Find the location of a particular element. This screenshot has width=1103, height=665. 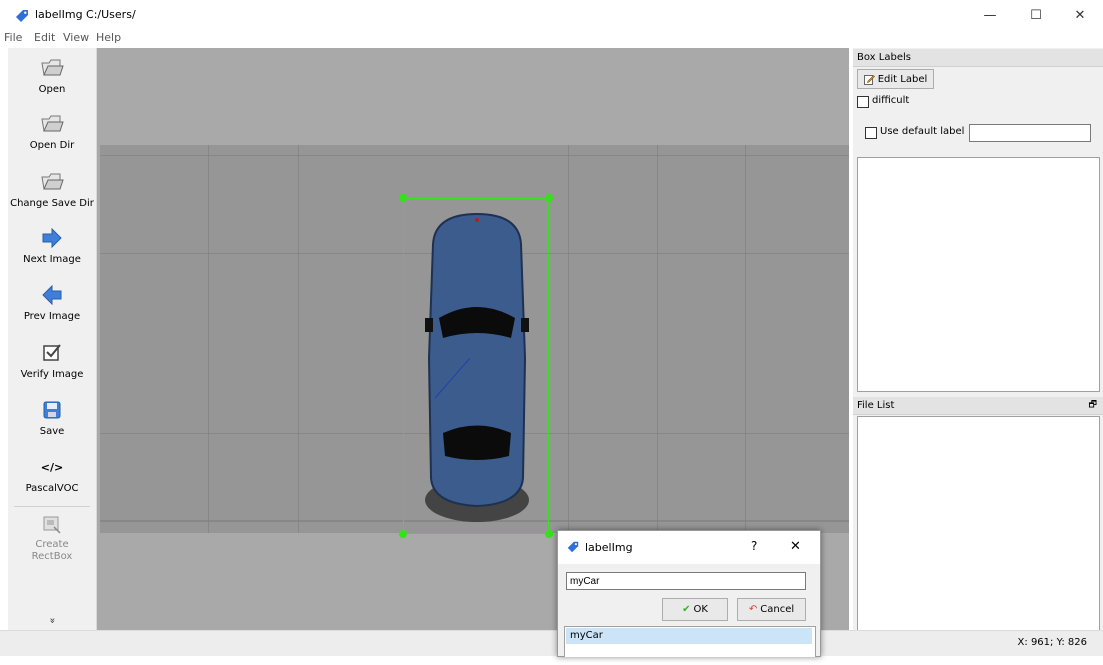

edit-label-button: Edit Label is located at coordinates (895, 79).